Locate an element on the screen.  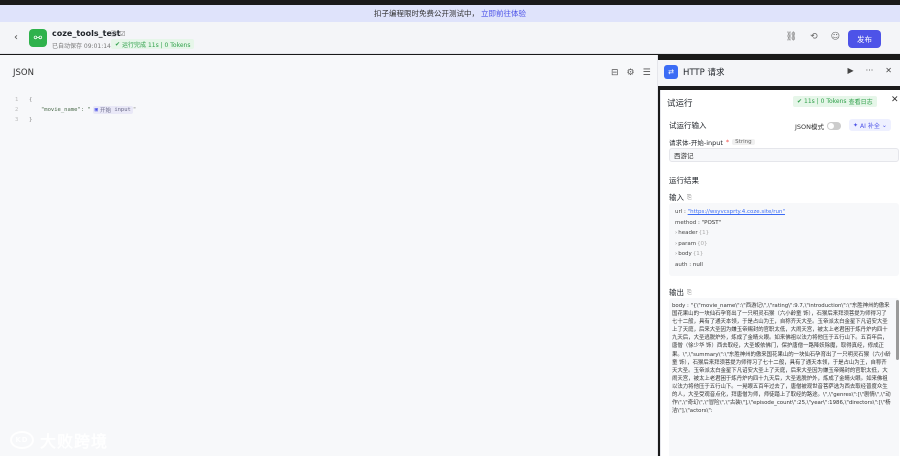
code-line: 2 "movie_name": " ▣ 开始 input " is located at coordinates (76, 110).